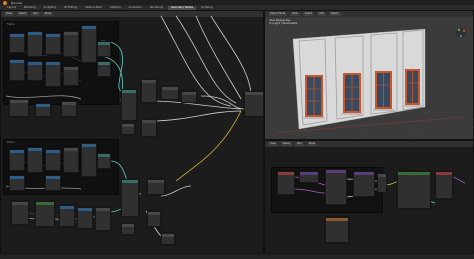  What do you see at coordinates (444, 185) in the screenshot?
I see `material-output-node` at bounding box center [444, 185].